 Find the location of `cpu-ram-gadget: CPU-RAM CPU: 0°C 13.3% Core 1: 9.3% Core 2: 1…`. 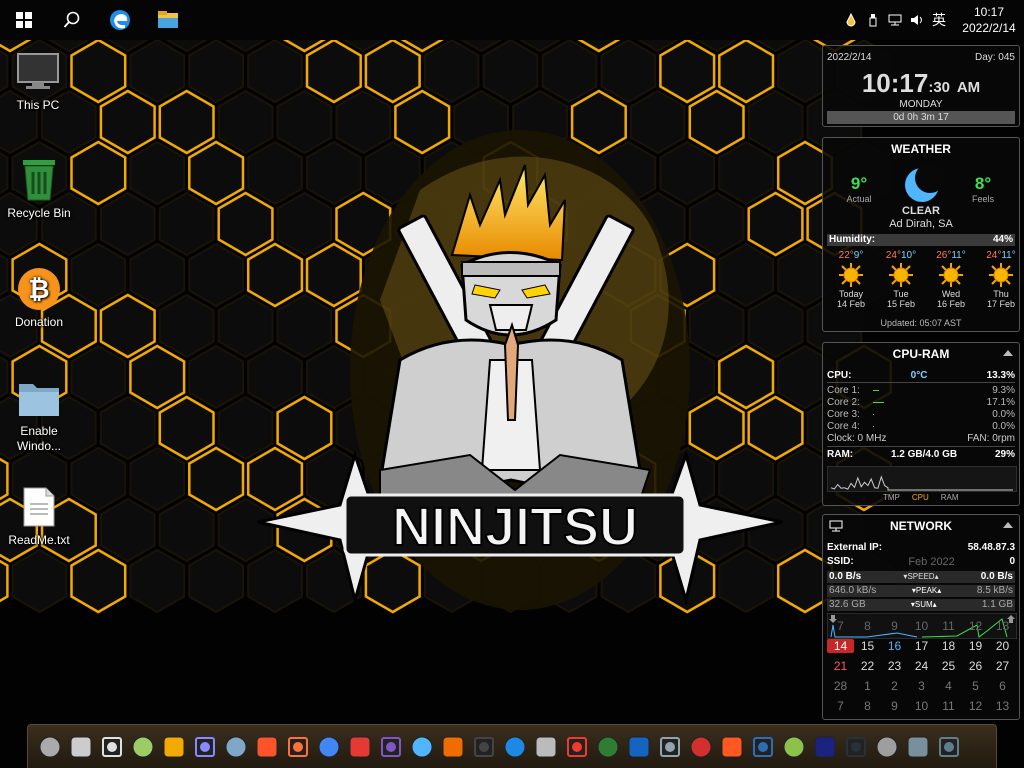

cpu-ram-gadget: CPU-RAM CPU: 0°C 13.3% Core 1: 9.3% Core 2: 1… is located at coordinates (921, 424).